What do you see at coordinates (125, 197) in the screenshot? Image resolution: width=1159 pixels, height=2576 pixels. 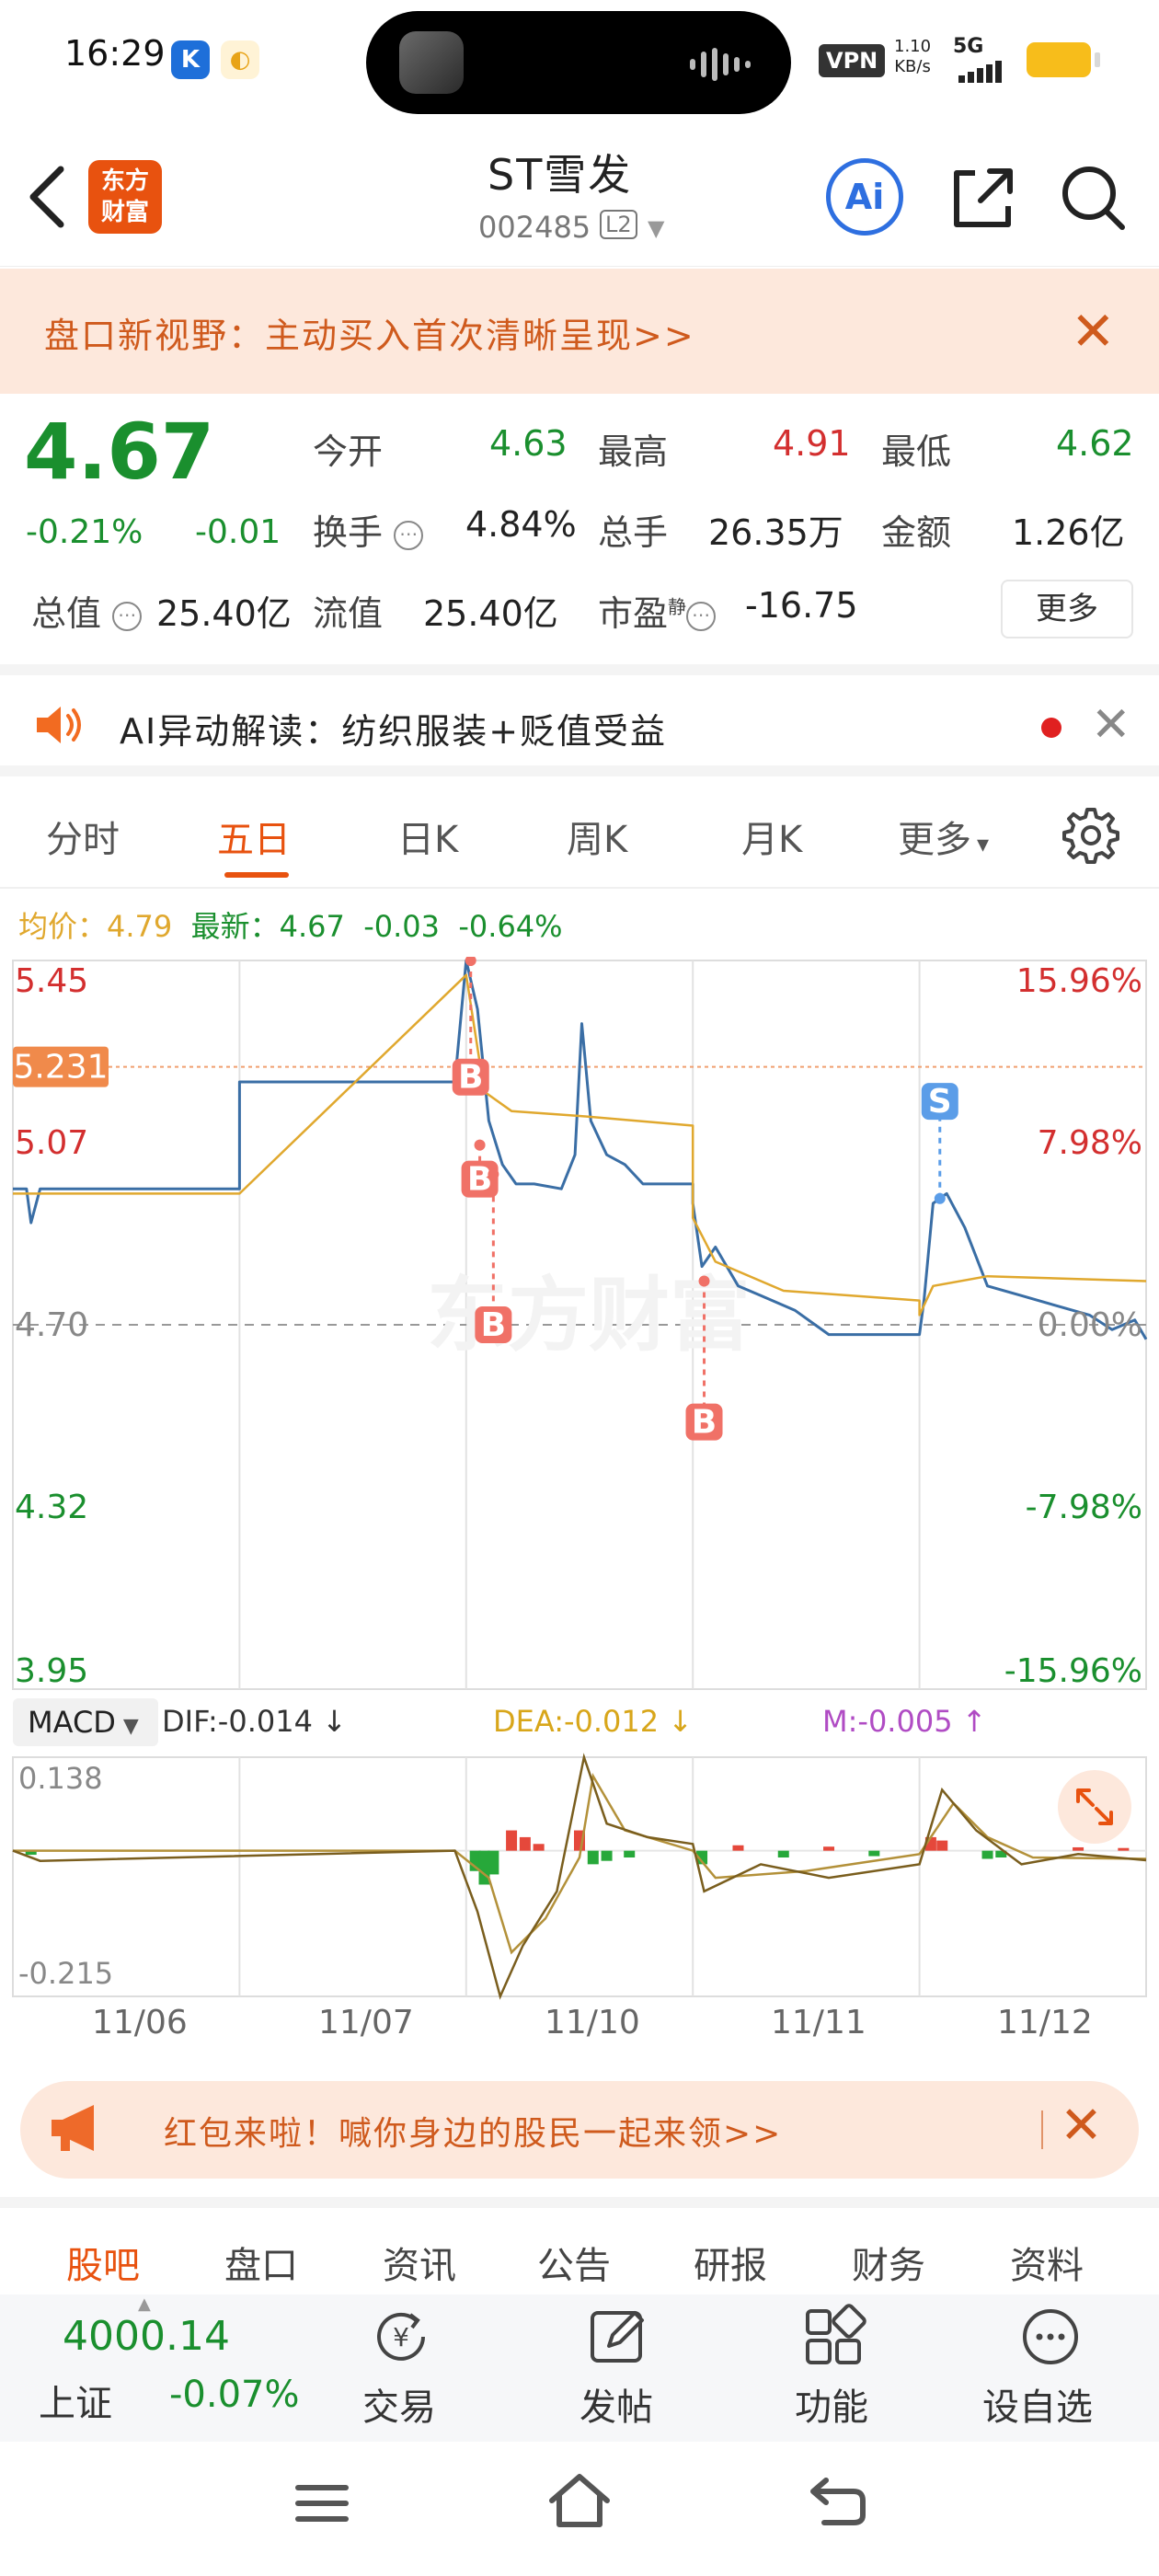 I see `app-logo: 东方 财富` at bounding box center [125, 197].